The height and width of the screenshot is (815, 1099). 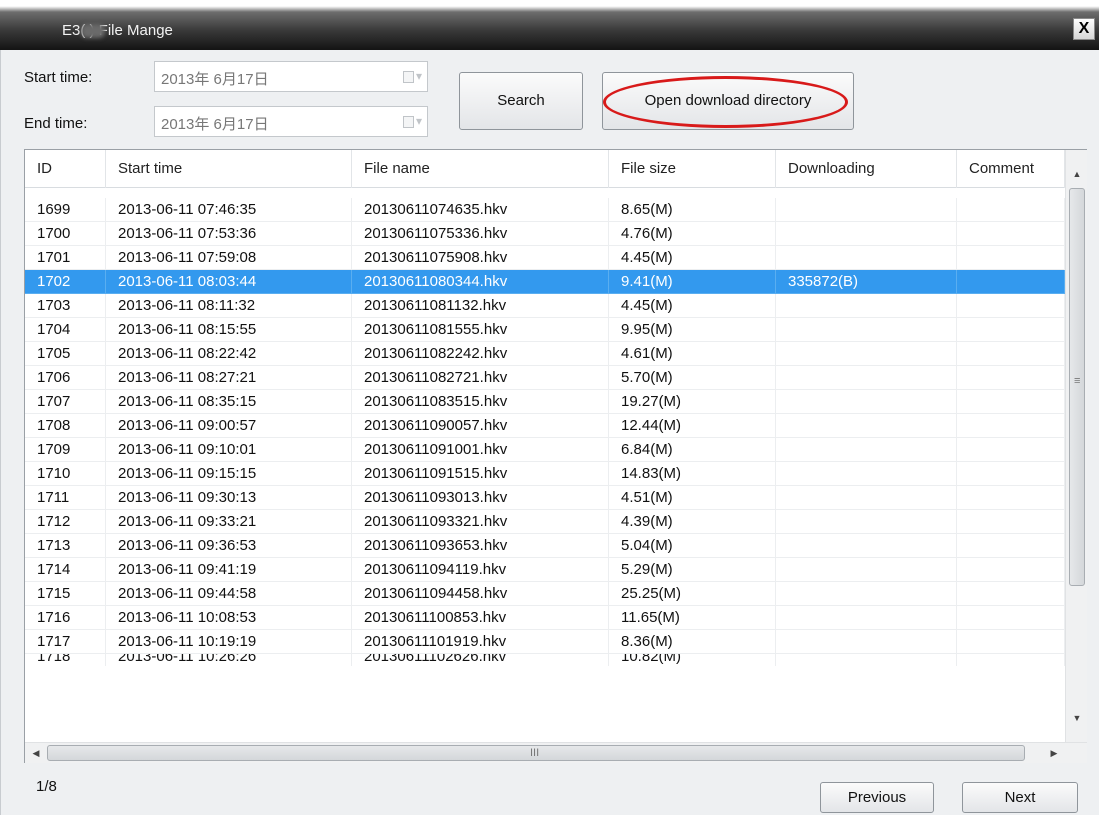 I want to click on cell-file-name: 20130611102626.hkv, so click(x=480, y=660).